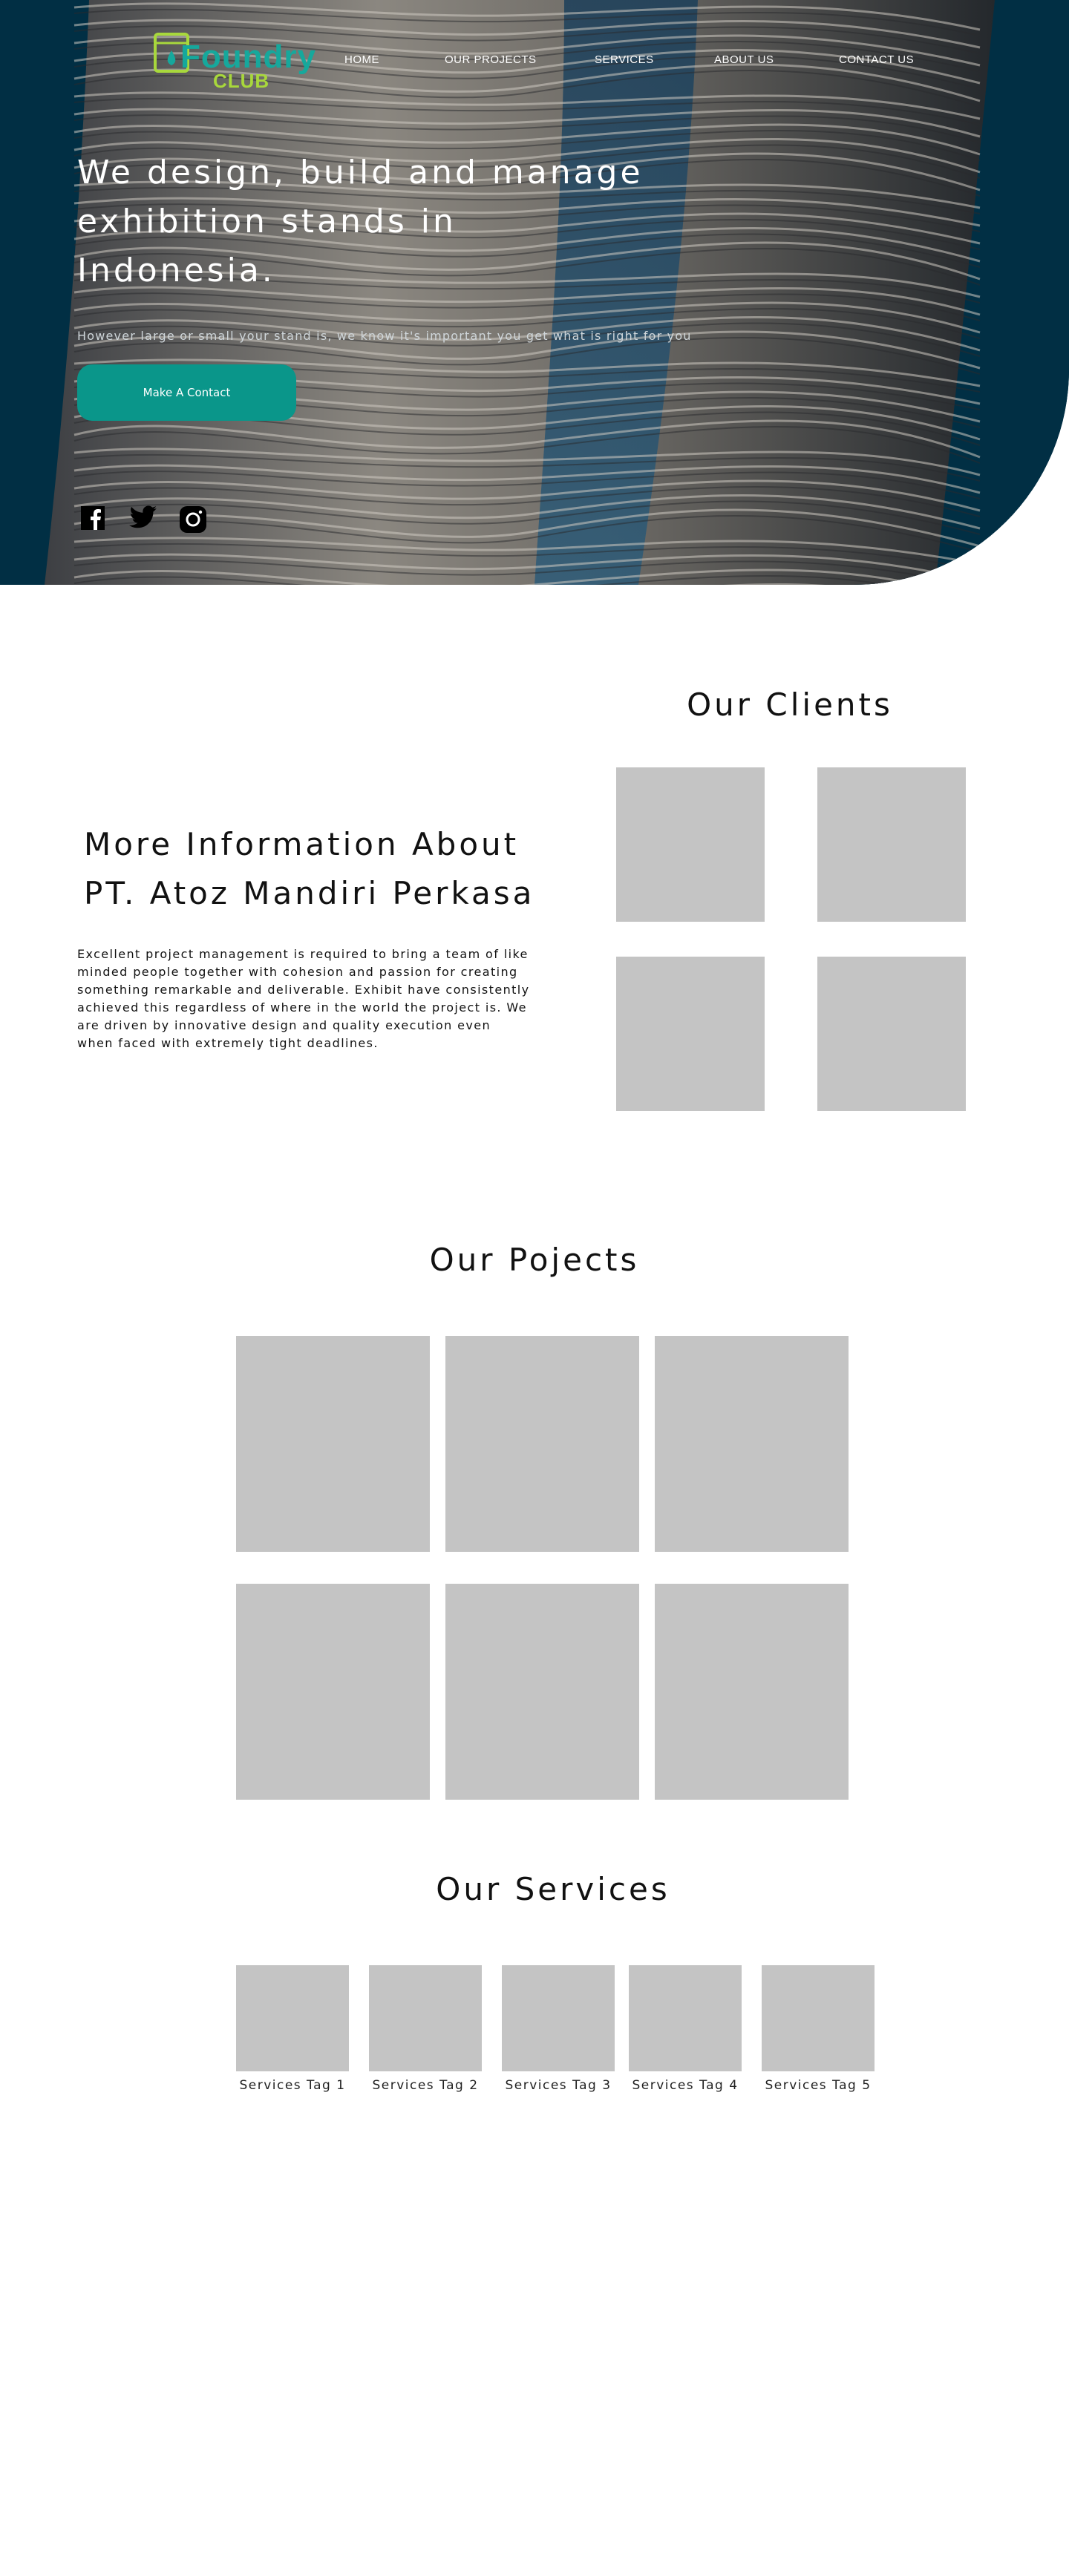 This screenshot has height=2576, width=1069. I want to click on nav-about-us: ABOUT US, so click(744, 59).